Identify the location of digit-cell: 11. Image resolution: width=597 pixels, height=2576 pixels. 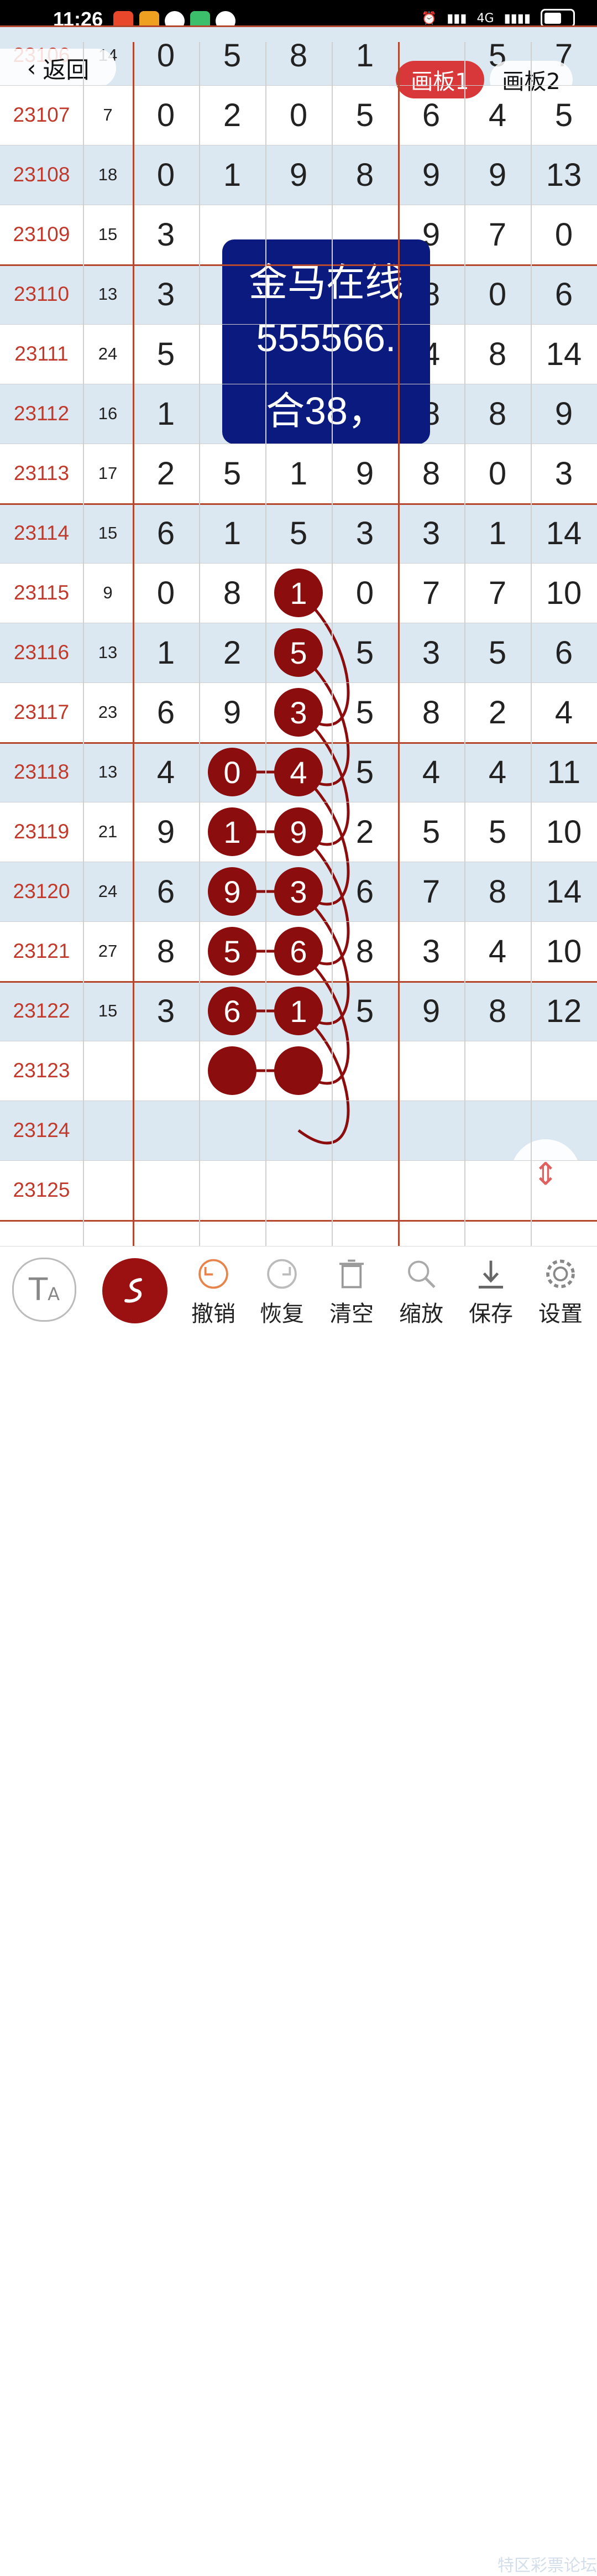
(564, 772).